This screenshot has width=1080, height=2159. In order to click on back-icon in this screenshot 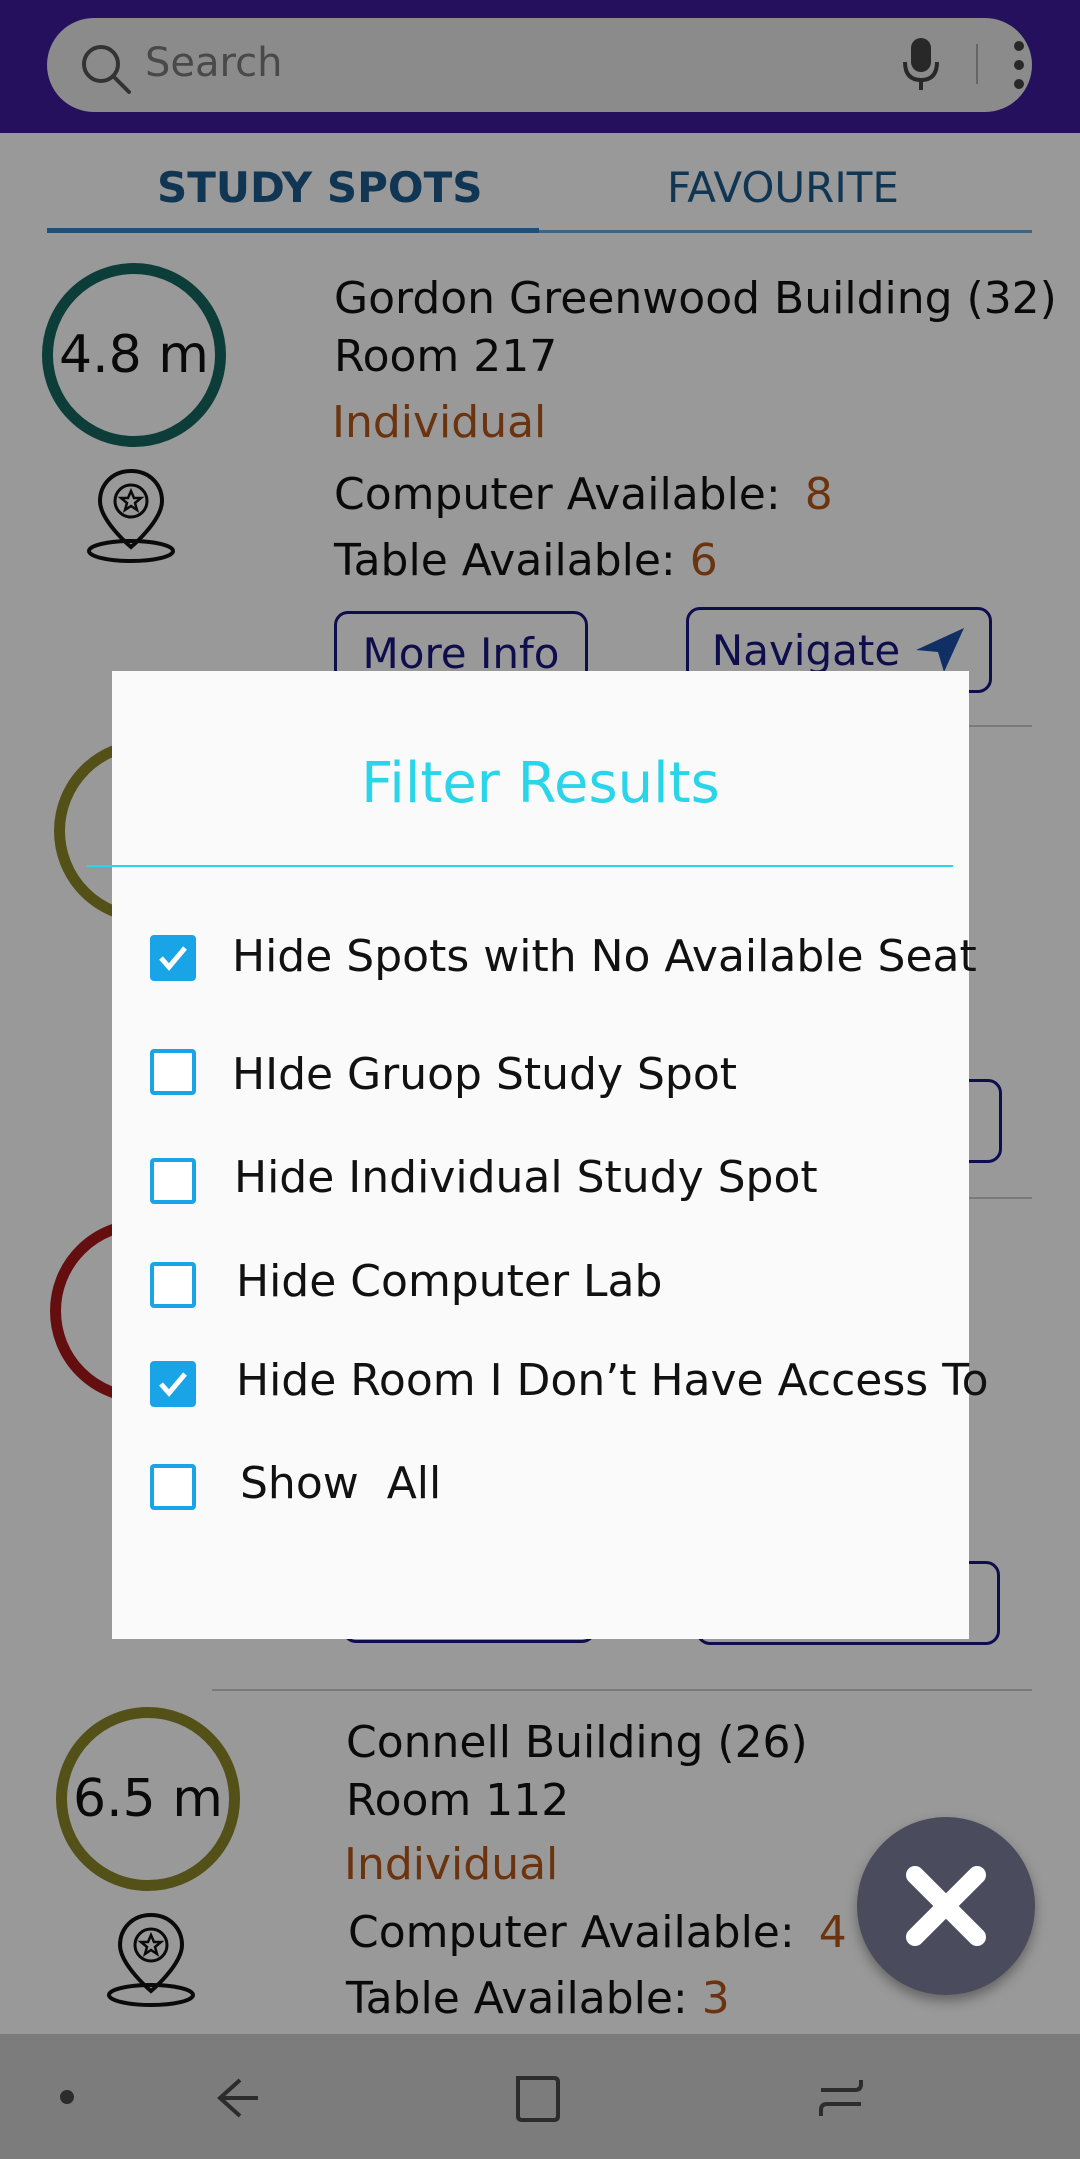, I will do `click(238, 2098)`.